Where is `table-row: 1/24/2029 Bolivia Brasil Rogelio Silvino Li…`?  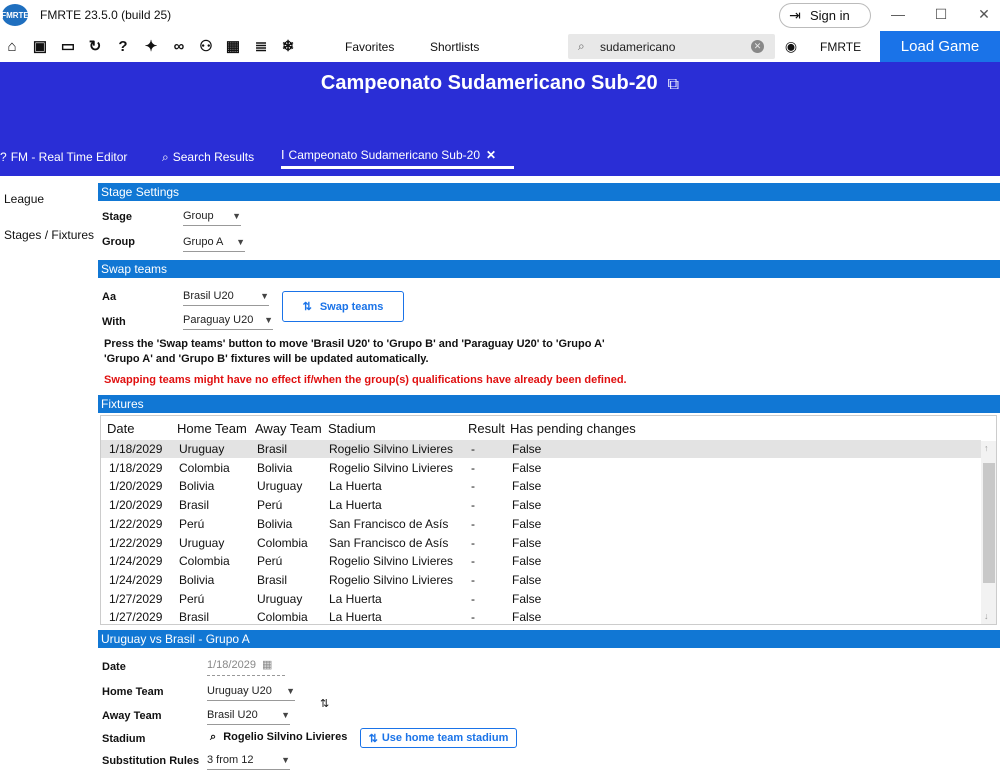
table-row: 1/24/2029 Bolivia Brasil Rogelio Silvino Li… is located at coordinates (541, 580).